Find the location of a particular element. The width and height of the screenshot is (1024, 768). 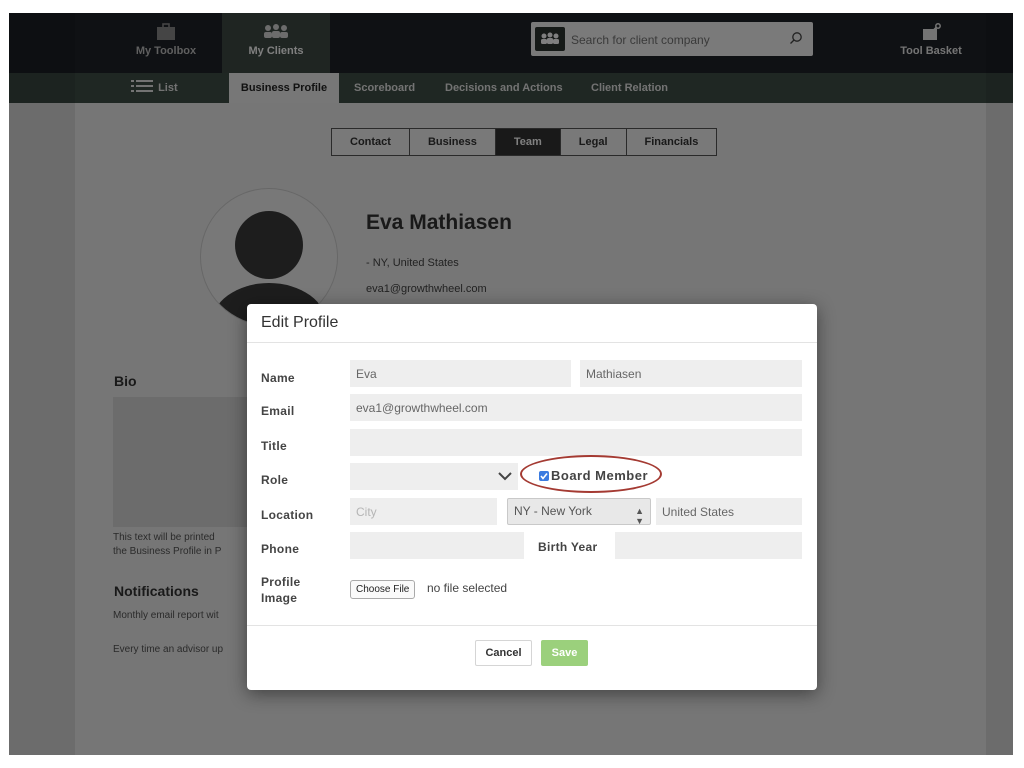

title-label: Title is located at coordinates (274, 446).